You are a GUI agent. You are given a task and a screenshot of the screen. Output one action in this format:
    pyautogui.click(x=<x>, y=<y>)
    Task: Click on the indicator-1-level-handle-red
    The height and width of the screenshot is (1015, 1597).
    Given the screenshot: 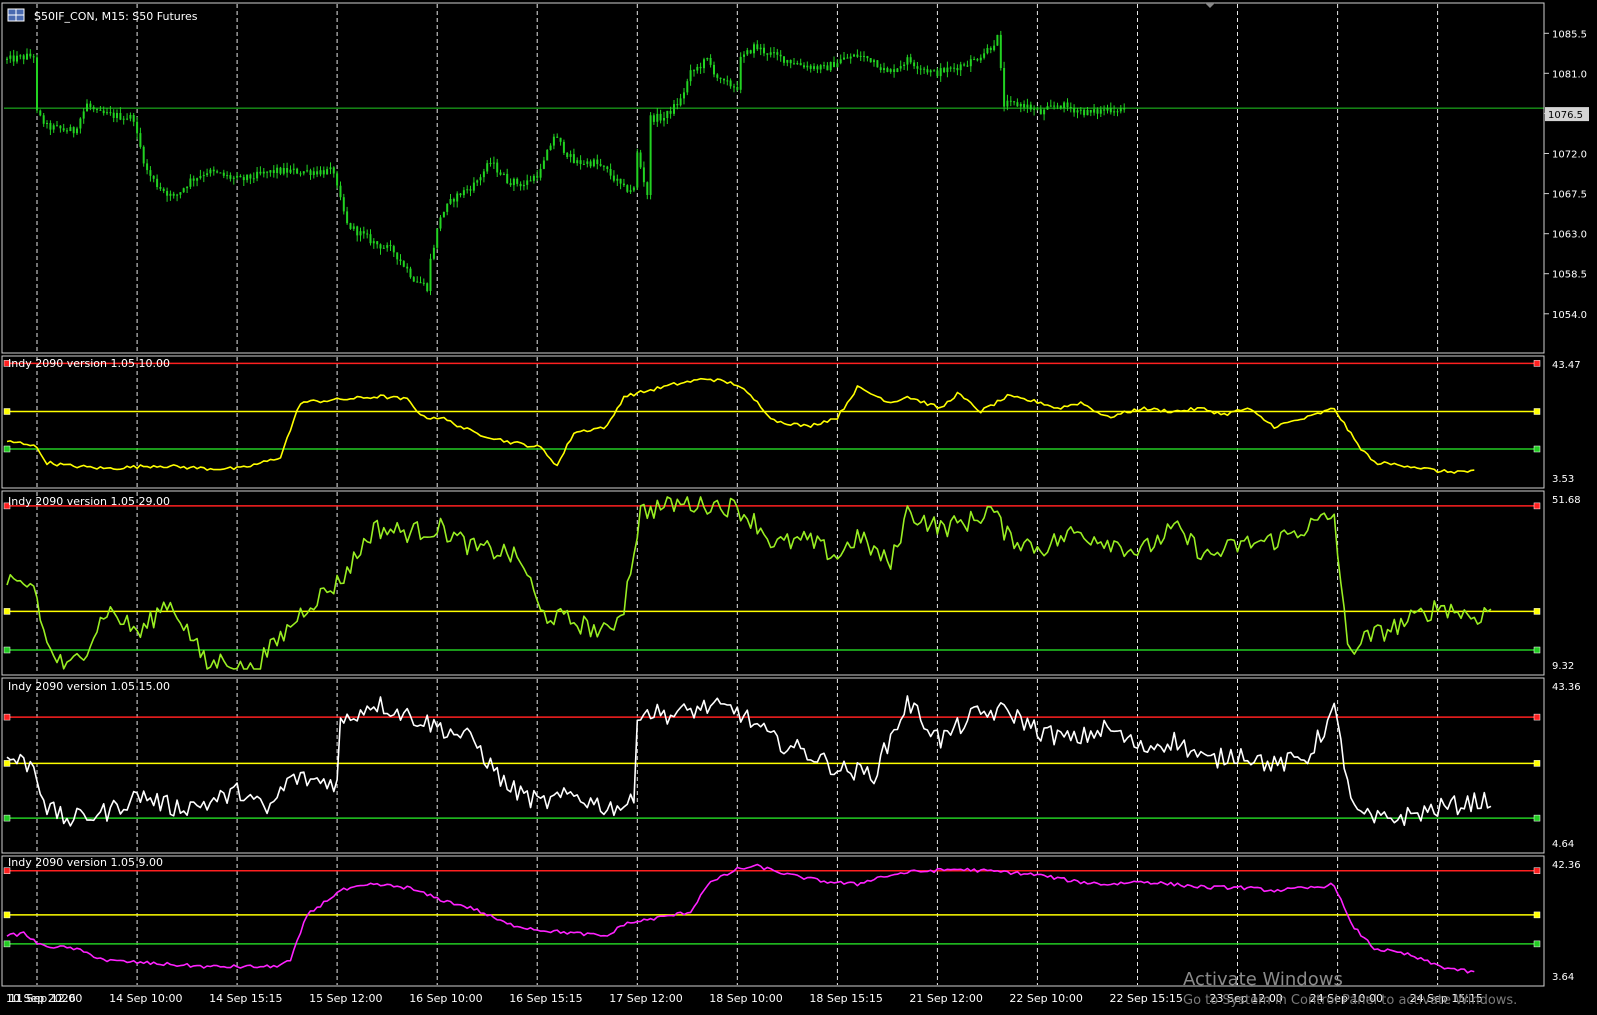 What is the action you would take?
    pyautogui.click(x=1537, y=363)
    